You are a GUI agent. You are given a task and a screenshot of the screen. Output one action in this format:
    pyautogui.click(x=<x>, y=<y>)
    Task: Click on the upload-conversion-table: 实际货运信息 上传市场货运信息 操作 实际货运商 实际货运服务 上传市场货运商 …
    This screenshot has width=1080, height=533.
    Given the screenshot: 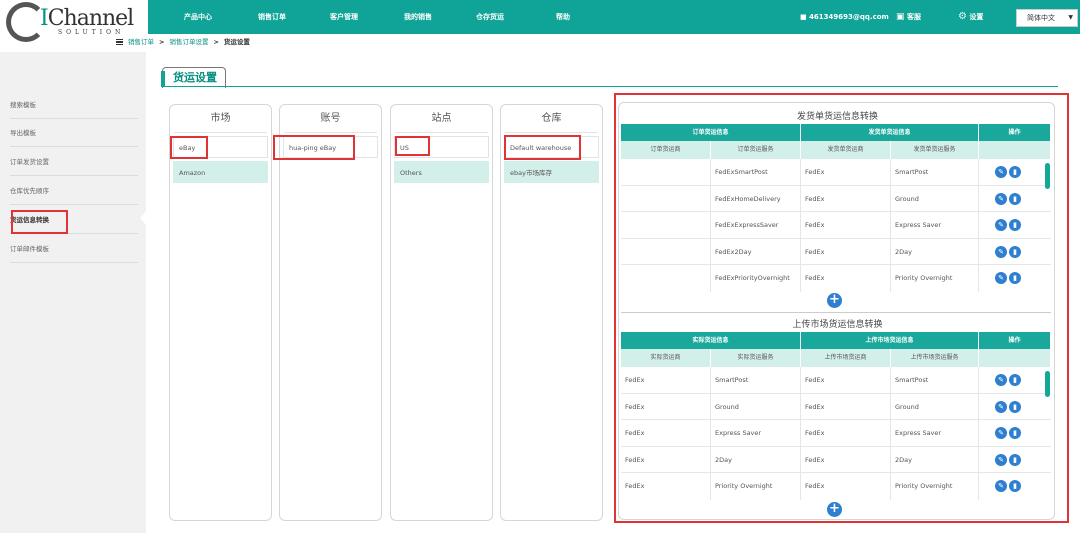 What is the action you would take?
    pyautogui.click(x=836, y=416)
    